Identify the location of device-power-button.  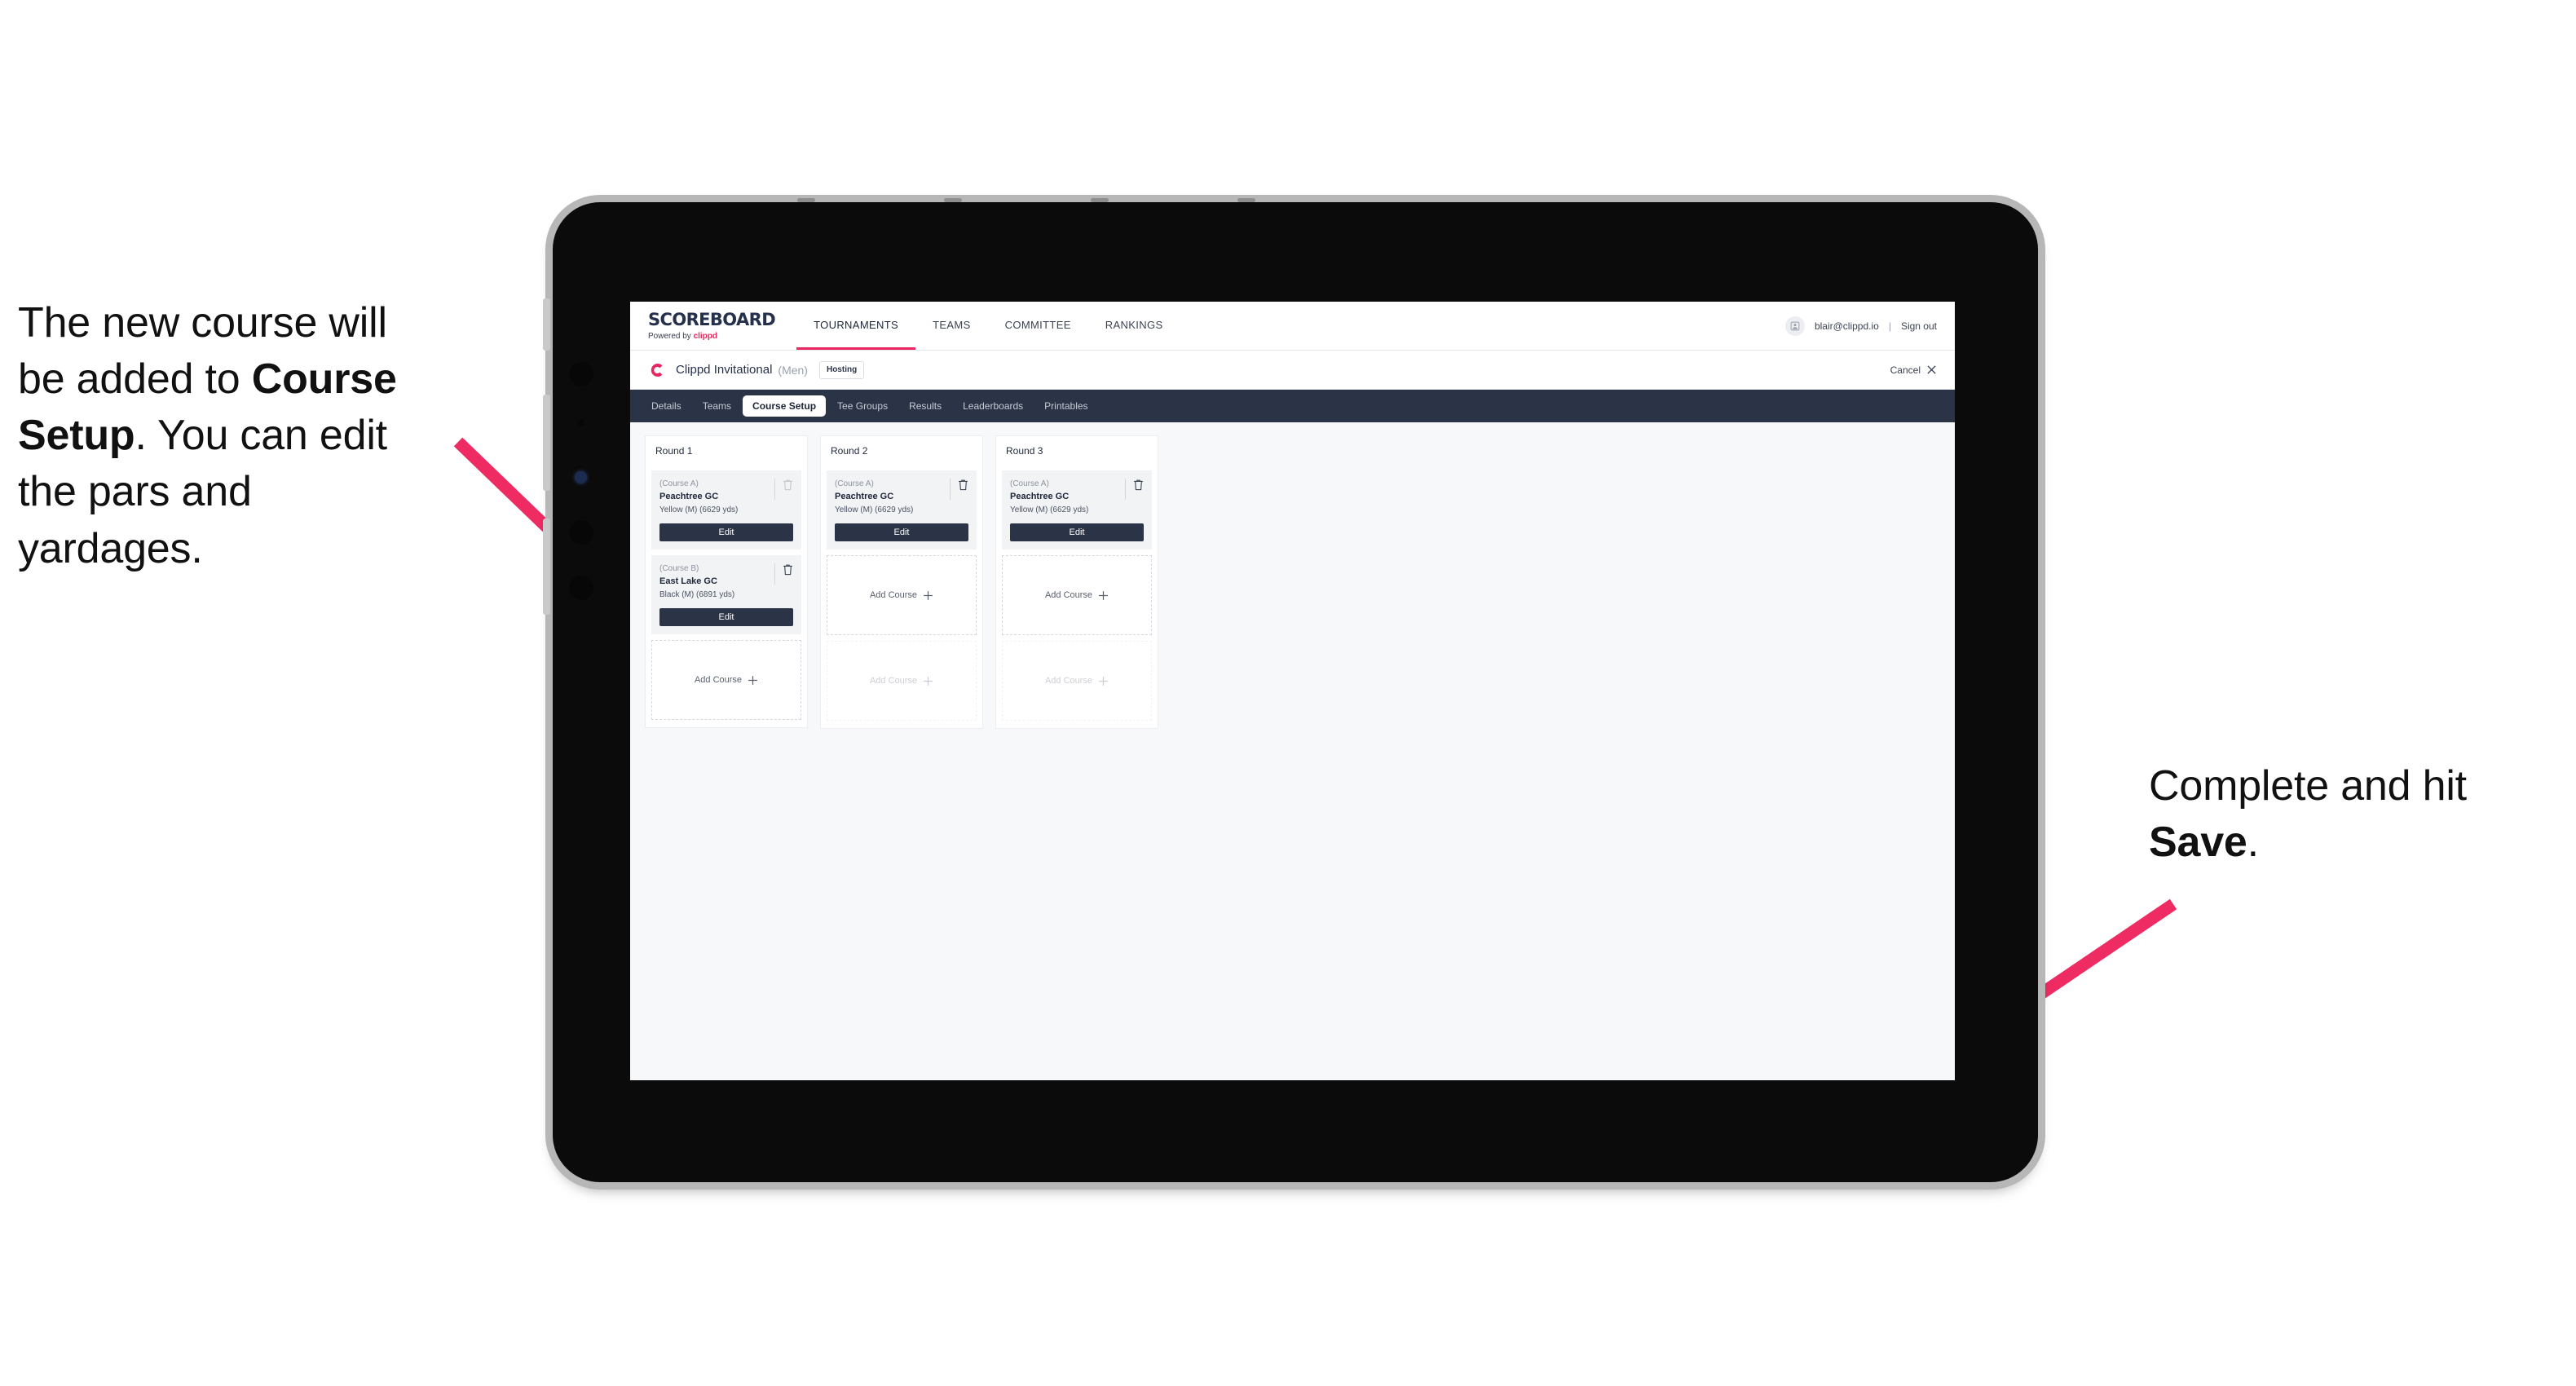
(546, 324).